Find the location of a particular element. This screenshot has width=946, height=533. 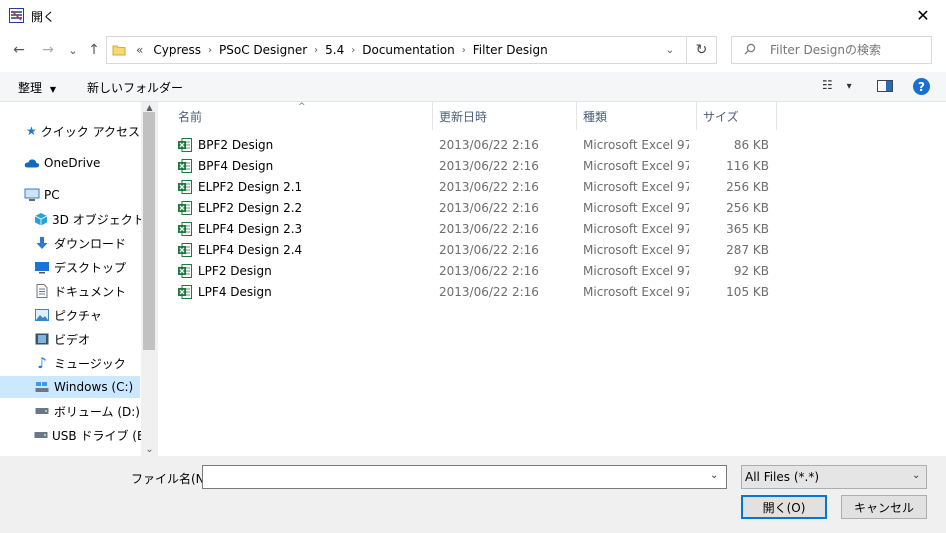

refresh-button: ↻ is located at coordinates (701, 50).